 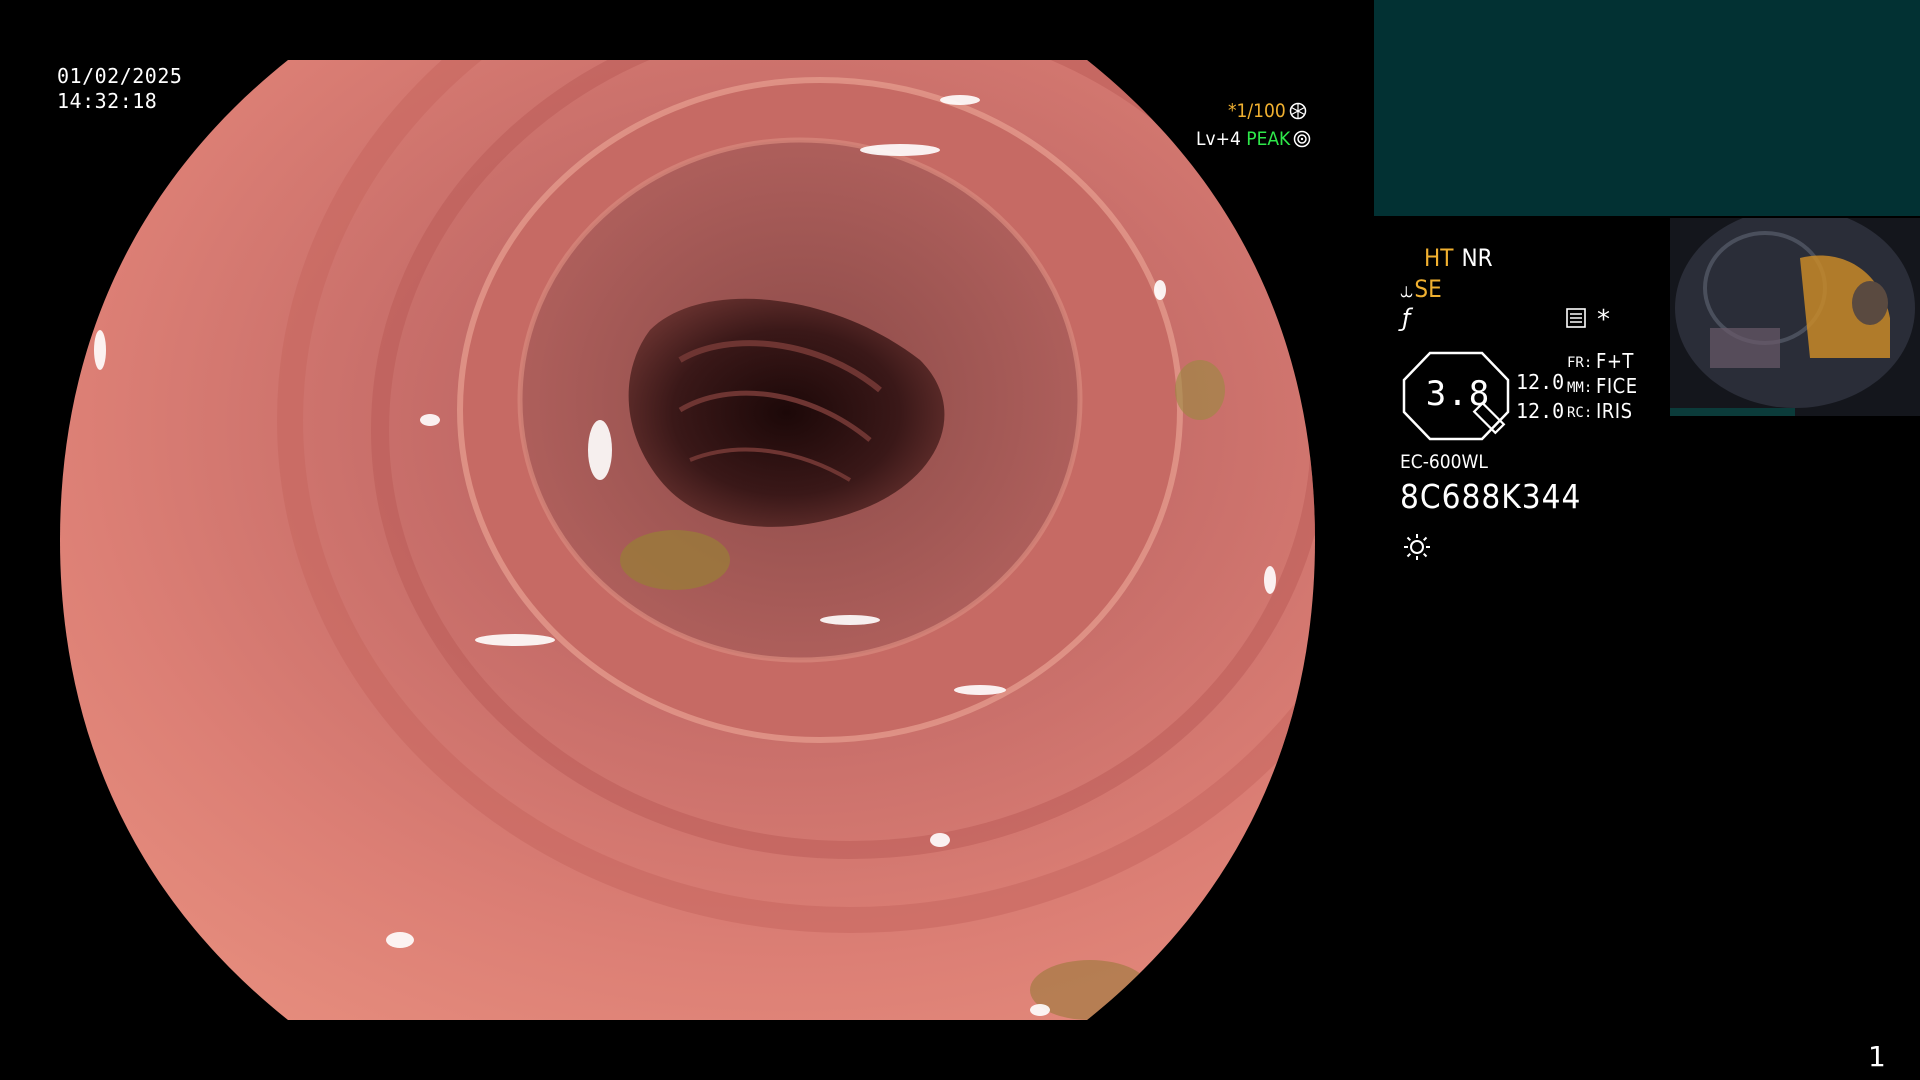 I want to click on setting-value-2: 12.0, so click(x=1540, y=411).